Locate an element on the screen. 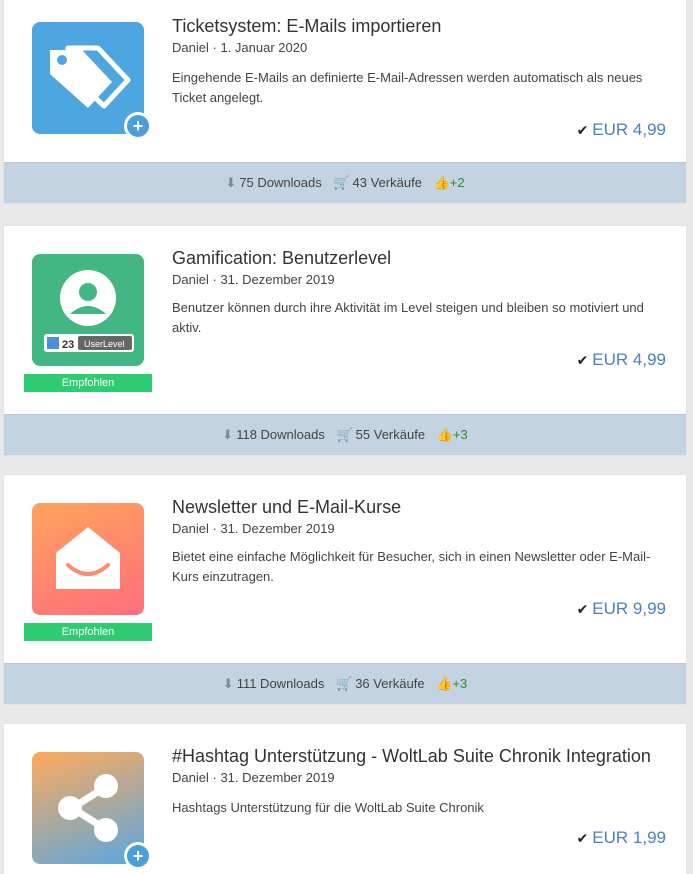 Image resolution: width=693 pixels, height=874 pixels. sales-label: 55 Verkäufe is located at coordinates (390, 434).